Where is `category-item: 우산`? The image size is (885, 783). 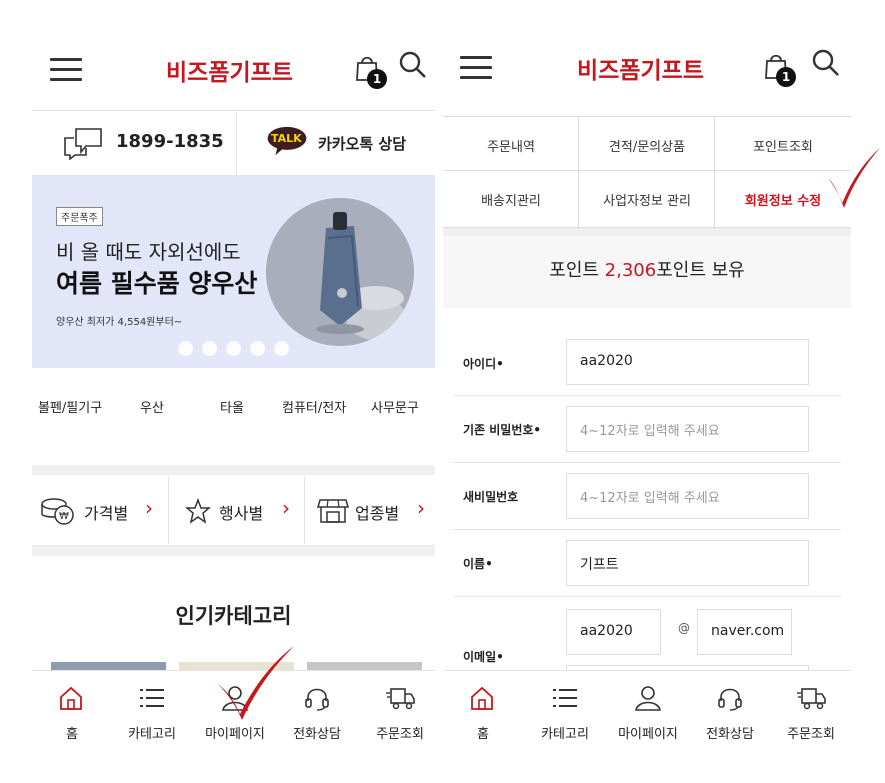
category-item: 우산 is located at coordinates (152, 406).